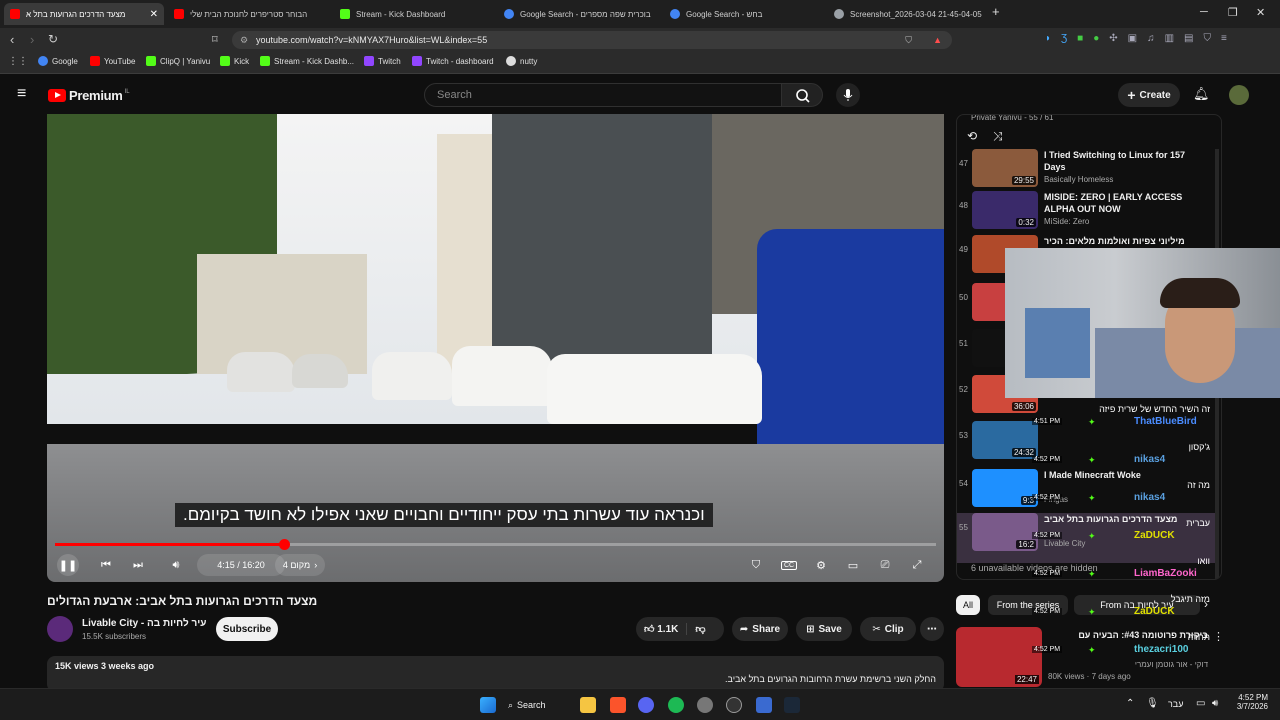  Describe the element at coordinates (1188, 40) in the screenshot. I see `wallet-icon: ▤` at that location.